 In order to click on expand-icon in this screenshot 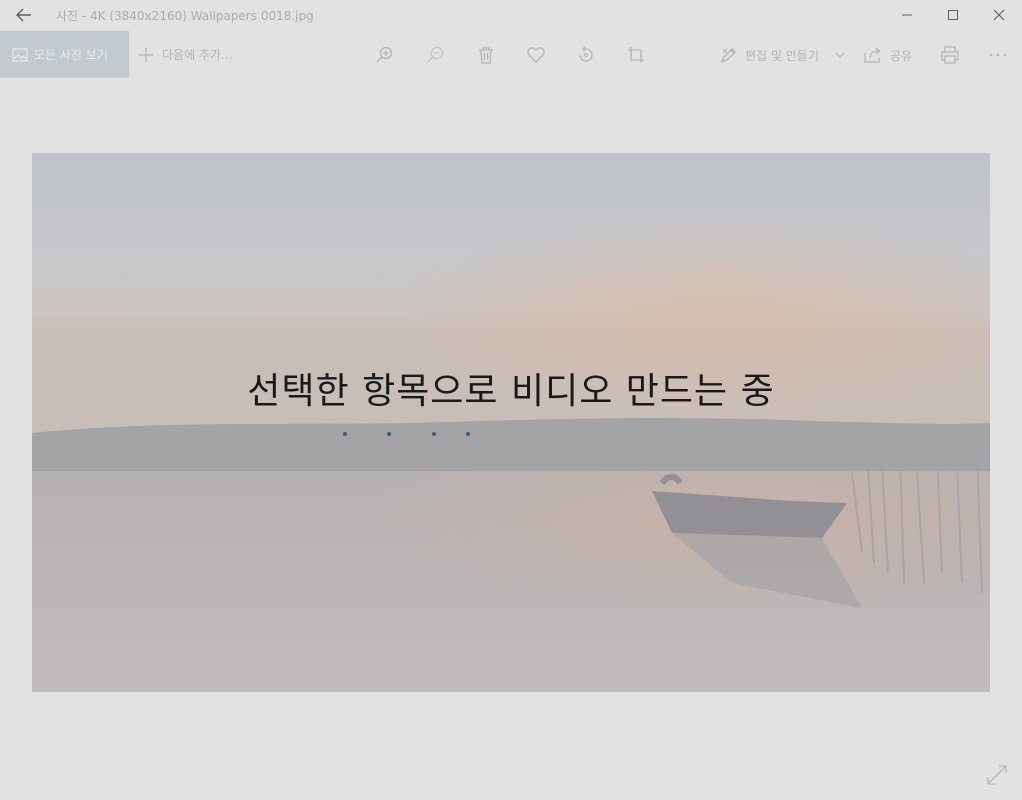, I will do `click(997, 775)`.